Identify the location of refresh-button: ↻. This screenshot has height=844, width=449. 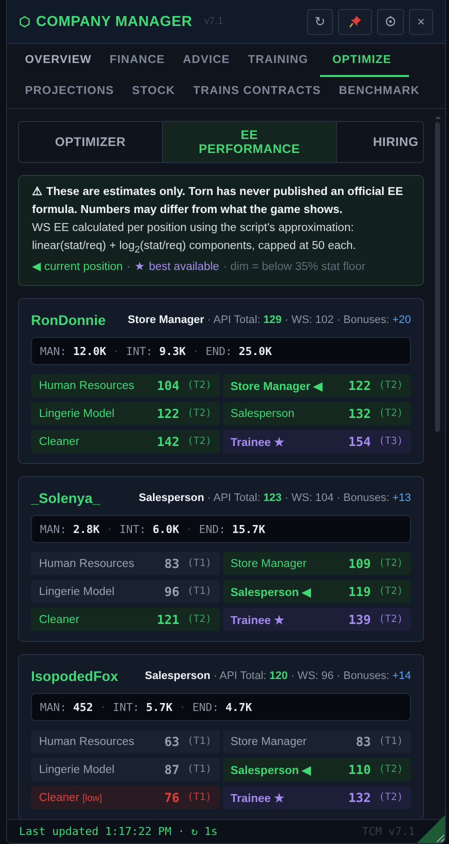
(320, 21).